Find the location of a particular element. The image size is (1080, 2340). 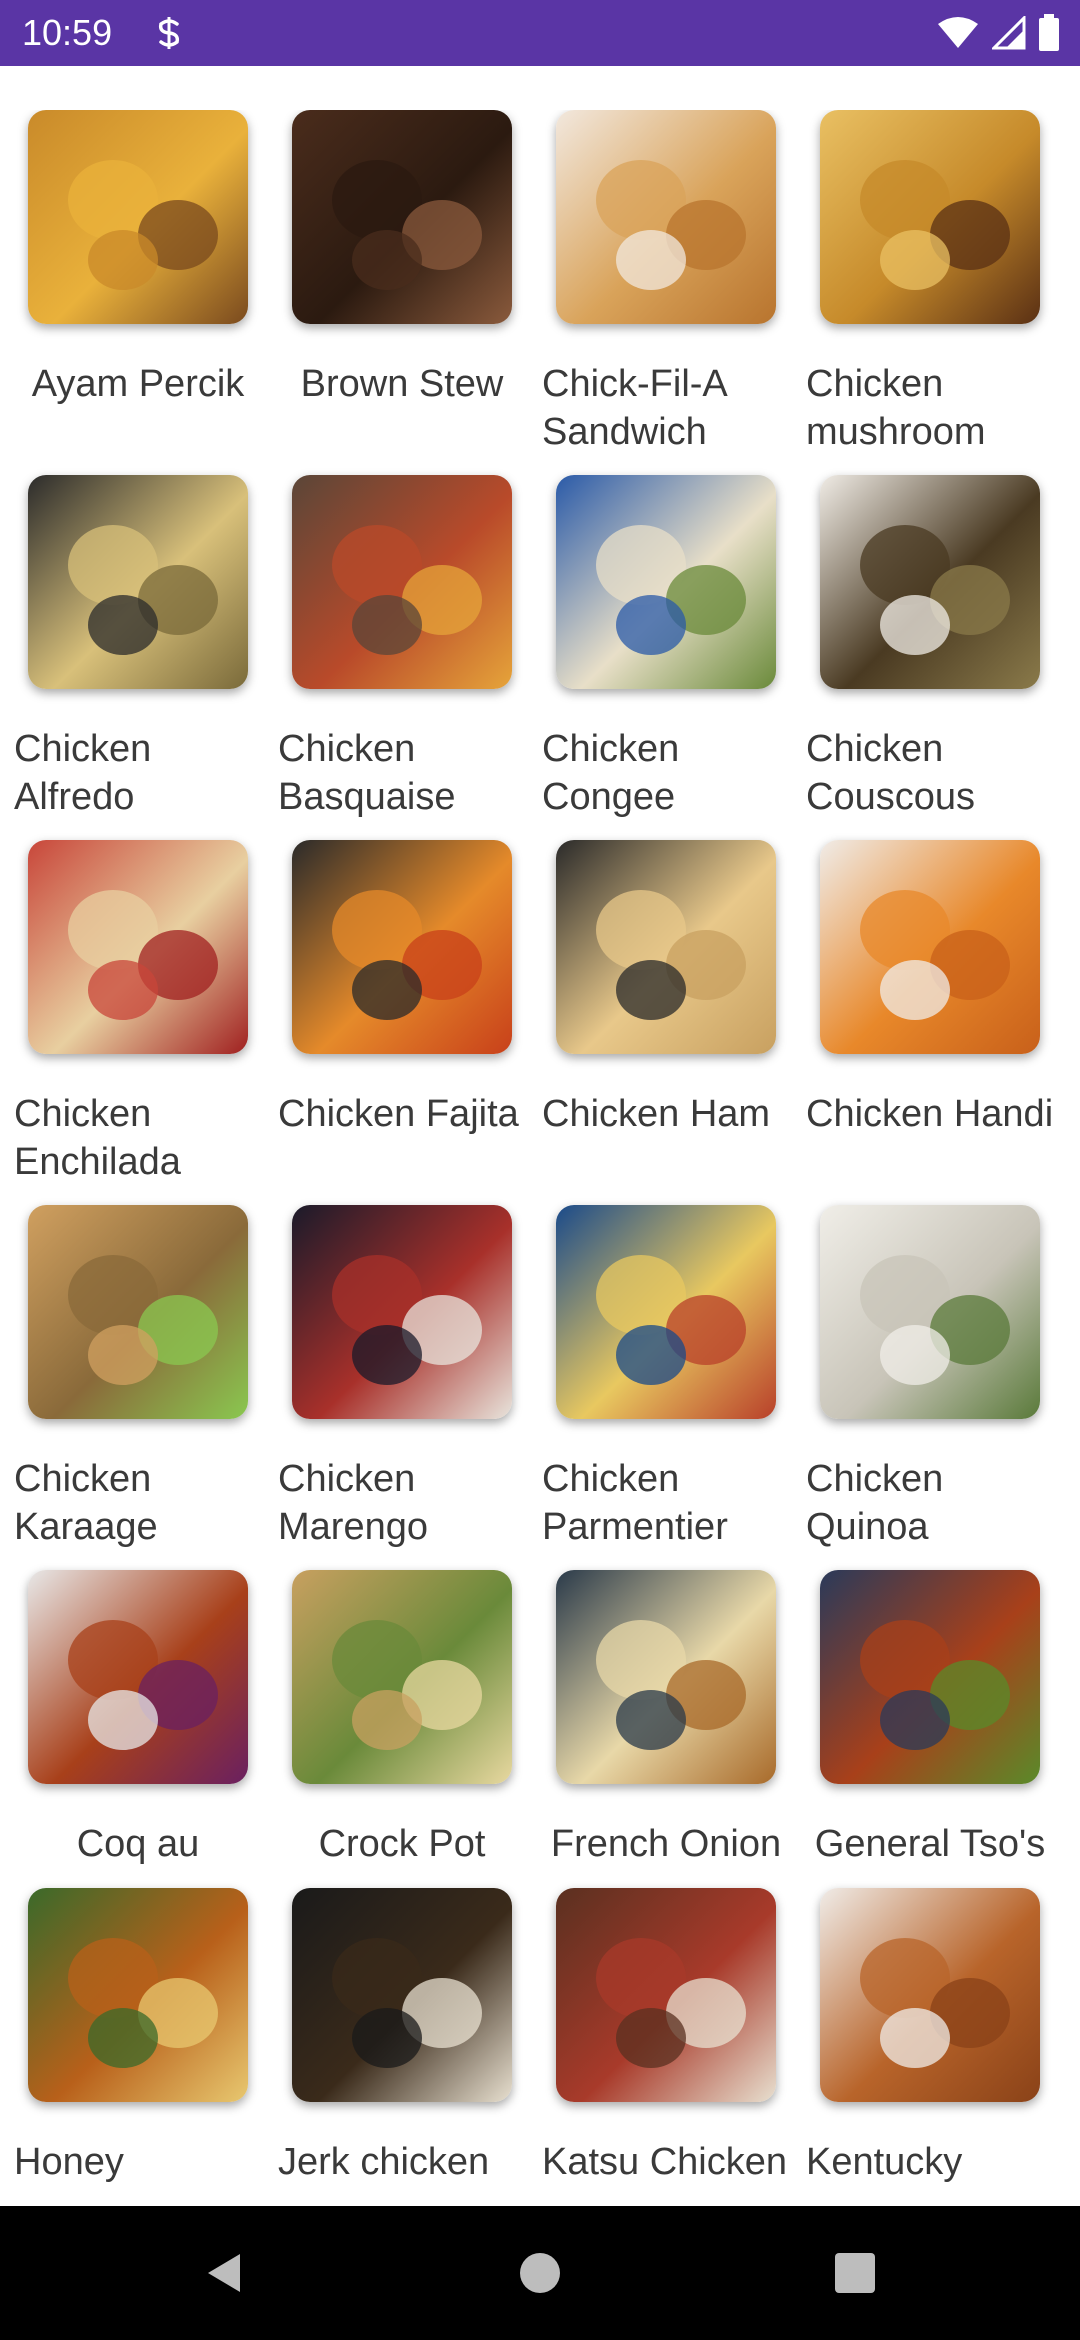

recipe-card: Katsu Chicken is located at coordinates (660, 2047).